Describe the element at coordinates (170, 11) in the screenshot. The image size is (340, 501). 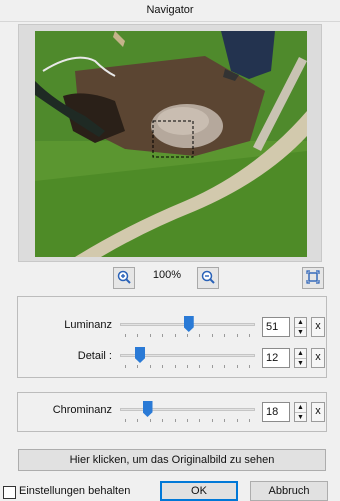
I see `navigator-title: Navigator` at that location.